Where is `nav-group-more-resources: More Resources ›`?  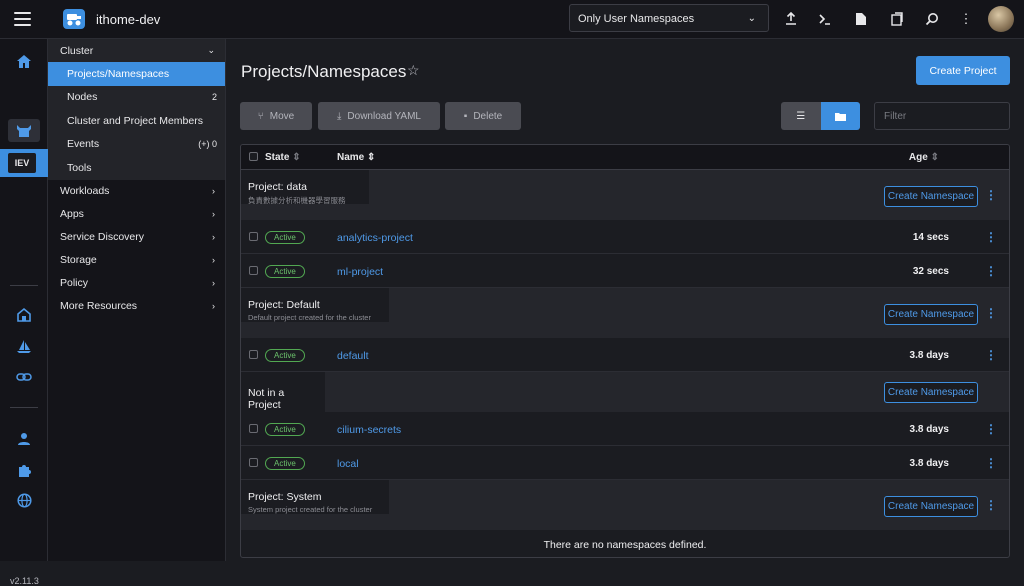
nav-group-more-resources: More Resources › is located at coordinates (136, 306).